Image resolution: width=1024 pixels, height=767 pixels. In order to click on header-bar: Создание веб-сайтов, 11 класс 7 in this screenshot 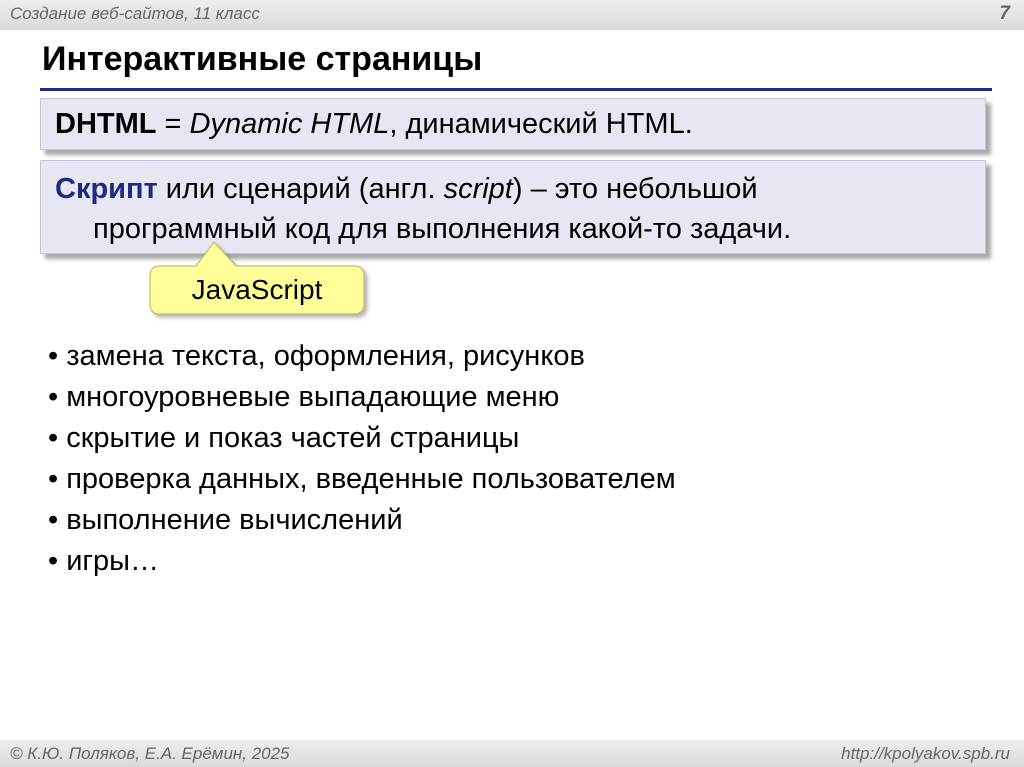, I will do `click(512, 15)`.